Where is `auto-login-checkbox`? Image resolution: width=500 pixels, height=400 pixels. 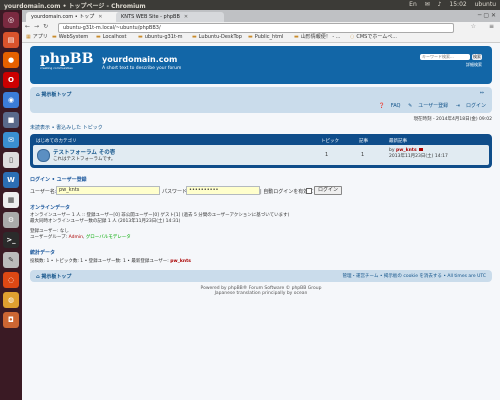
auto-login-checkbox is located at coordinates (309, 191).